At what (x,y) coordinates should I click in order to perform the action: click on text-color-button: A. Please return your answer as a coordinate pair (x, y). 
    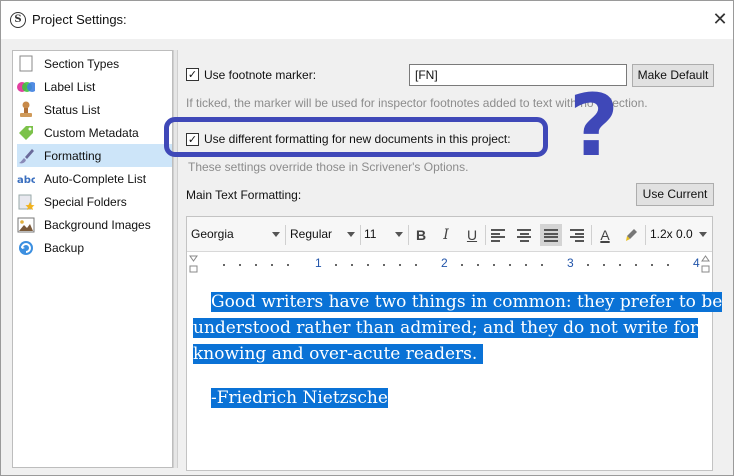
    Looking at the image, I should click on (605, 235).